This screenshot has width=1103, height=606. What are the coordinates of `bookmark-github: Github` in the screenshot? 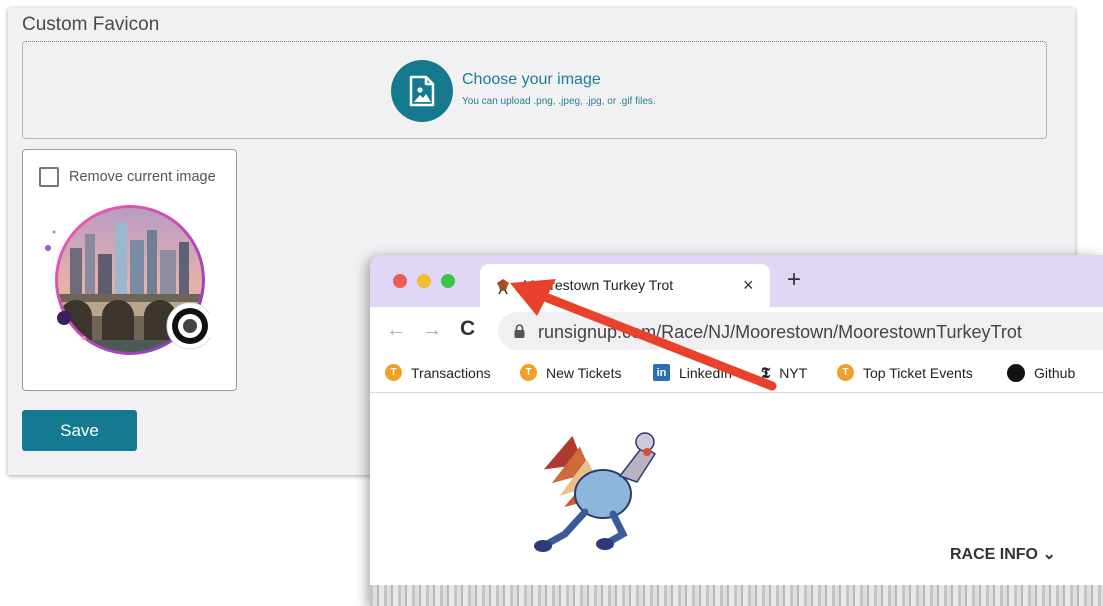 It's located at (1041, 373).